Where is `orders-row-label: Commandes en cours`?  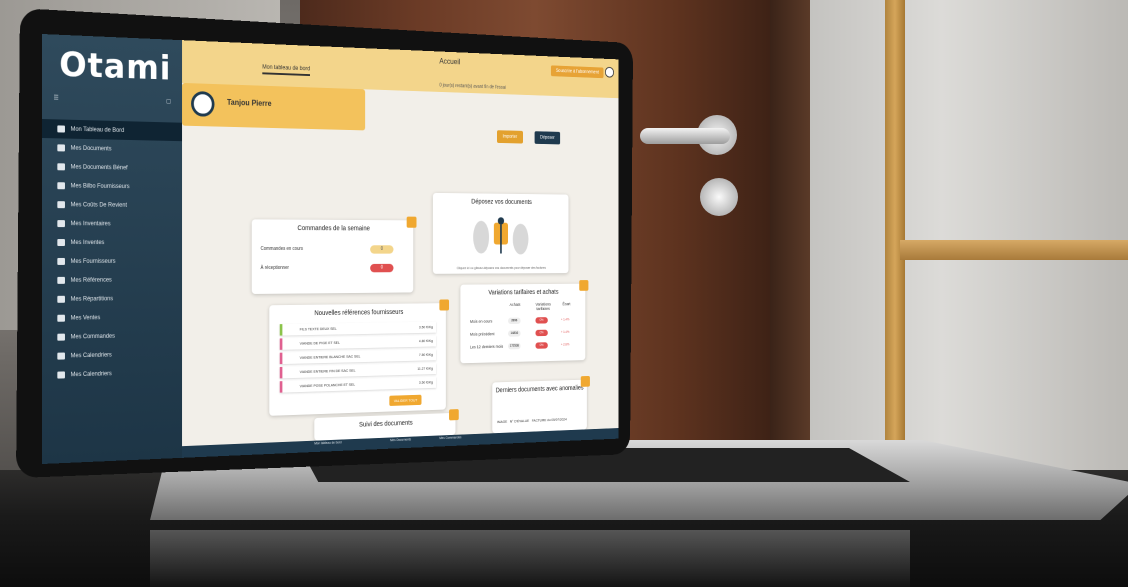
orders-row-label: Commandes en cours is located at coordinates (282, 249).